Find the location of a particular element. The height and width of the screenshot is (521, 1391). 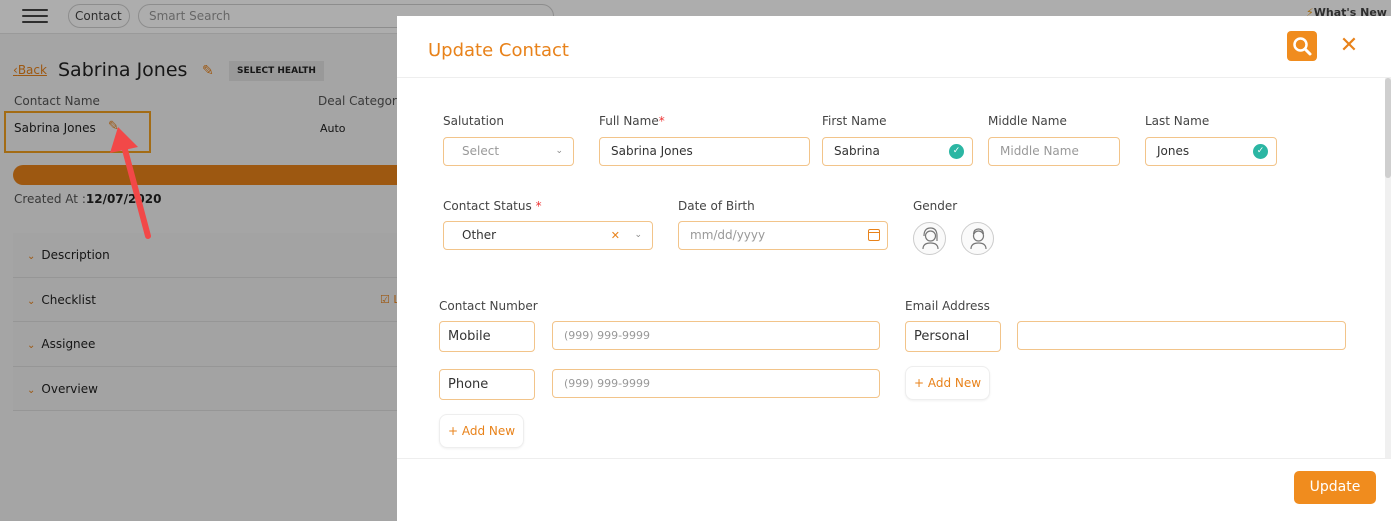

last-name-label: Last Name is located at coordinates (1177, 121).